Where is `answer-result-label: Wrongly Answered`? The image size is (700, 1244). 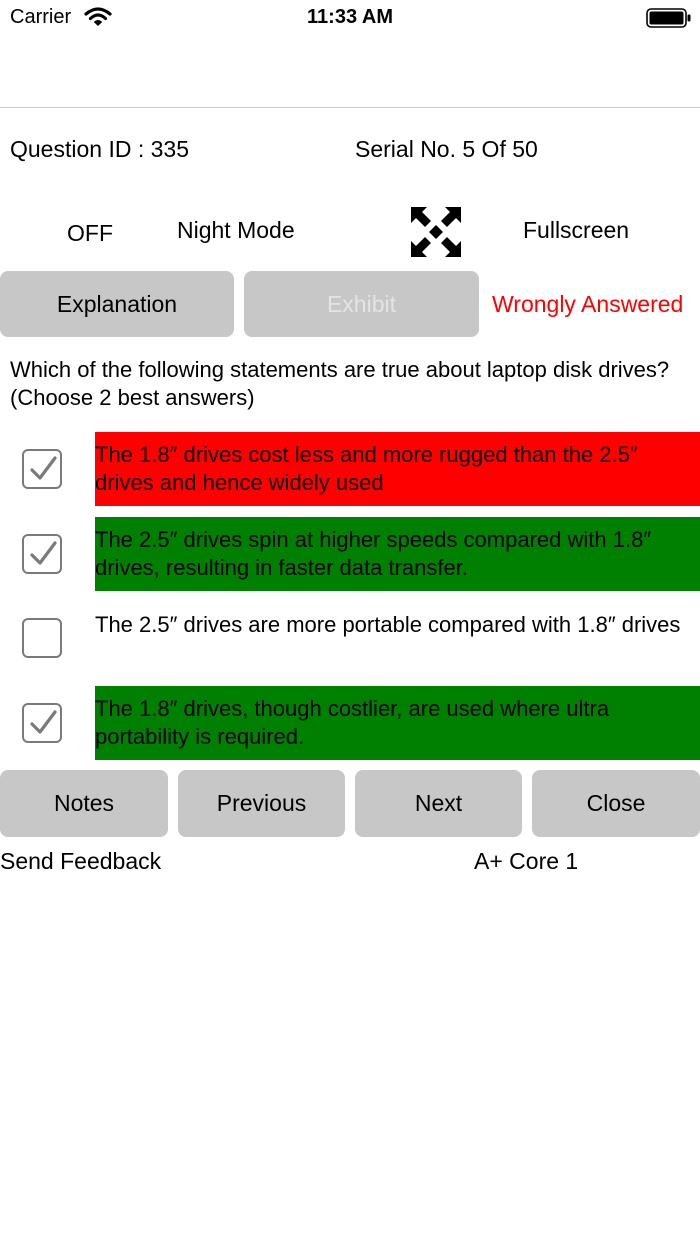
answer-result-label: Wrongly Answered is located at coordinates (588, 304).